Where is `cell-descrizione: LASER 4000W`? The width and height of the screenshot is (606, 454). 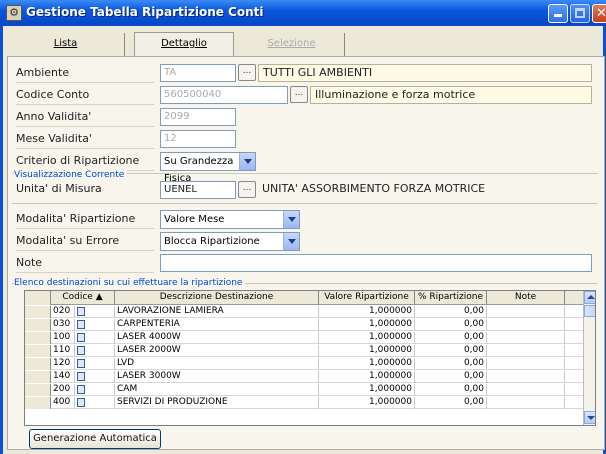
cell-descrizione: LASER 4000W is located at coordinates (217, 338).